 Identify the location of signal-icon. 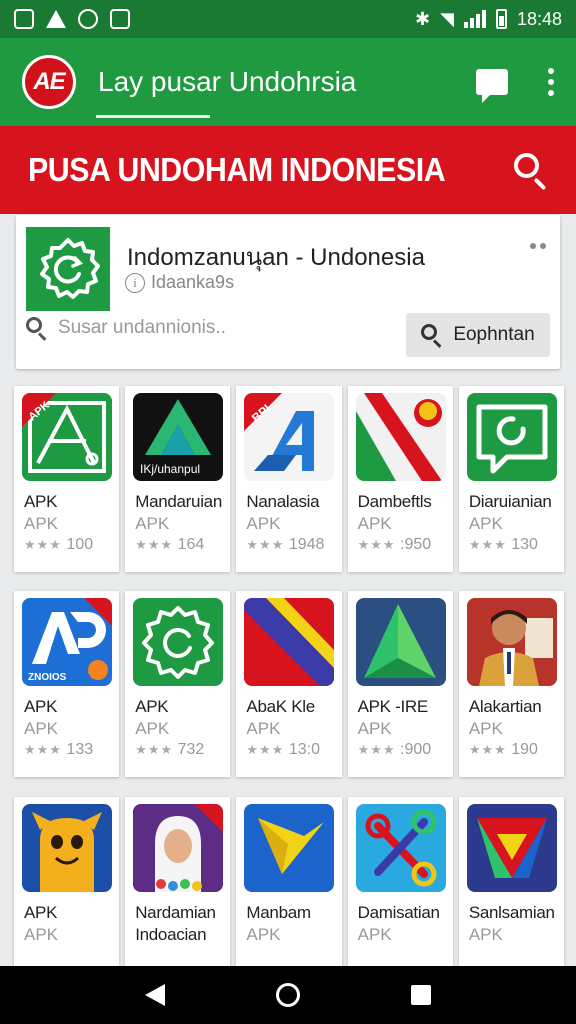
(474, 19).